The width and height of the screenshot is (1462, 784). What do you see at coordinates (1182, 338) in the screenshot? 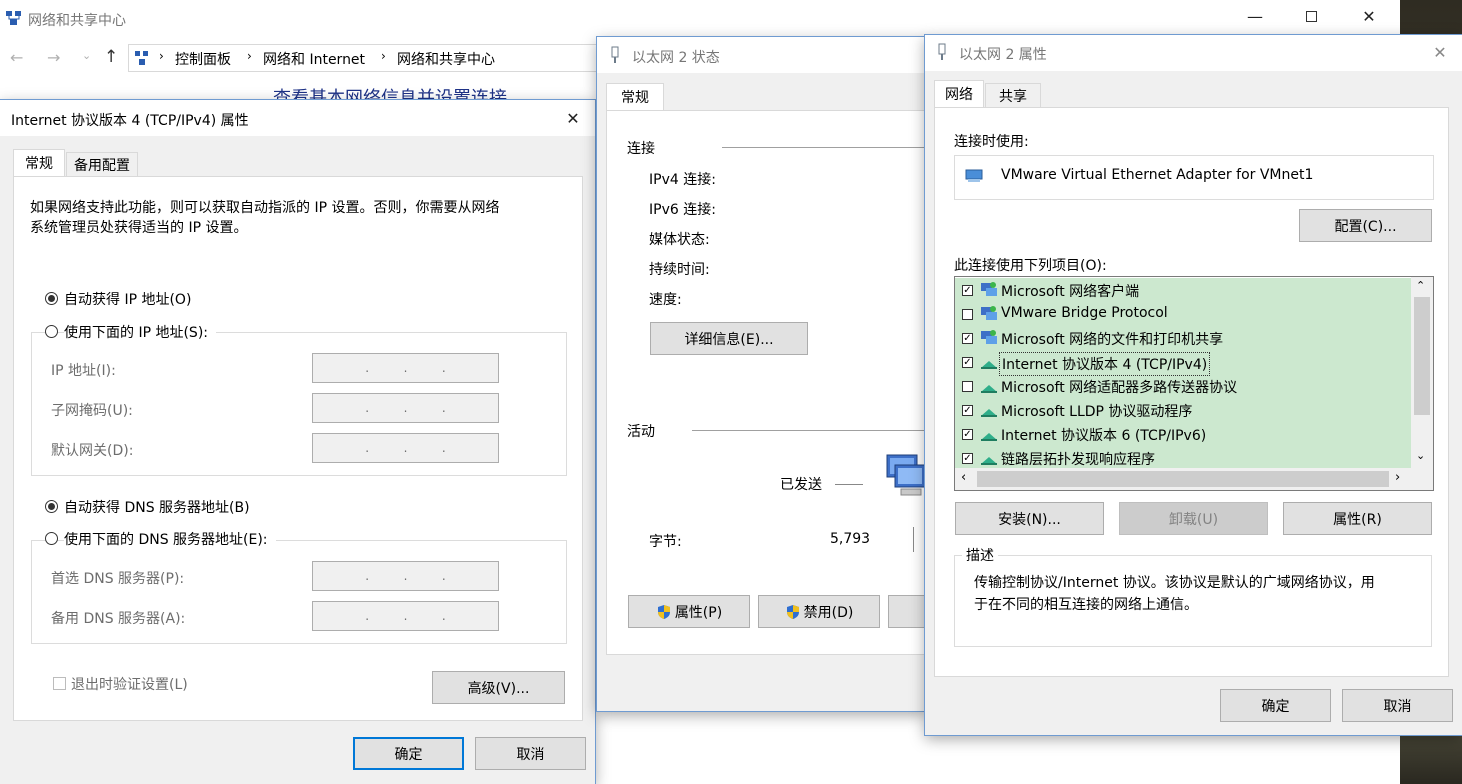
I see `list-item: ✓ Microsoft 网络的文件和打印机共享` at bounding box center [1182, 338].